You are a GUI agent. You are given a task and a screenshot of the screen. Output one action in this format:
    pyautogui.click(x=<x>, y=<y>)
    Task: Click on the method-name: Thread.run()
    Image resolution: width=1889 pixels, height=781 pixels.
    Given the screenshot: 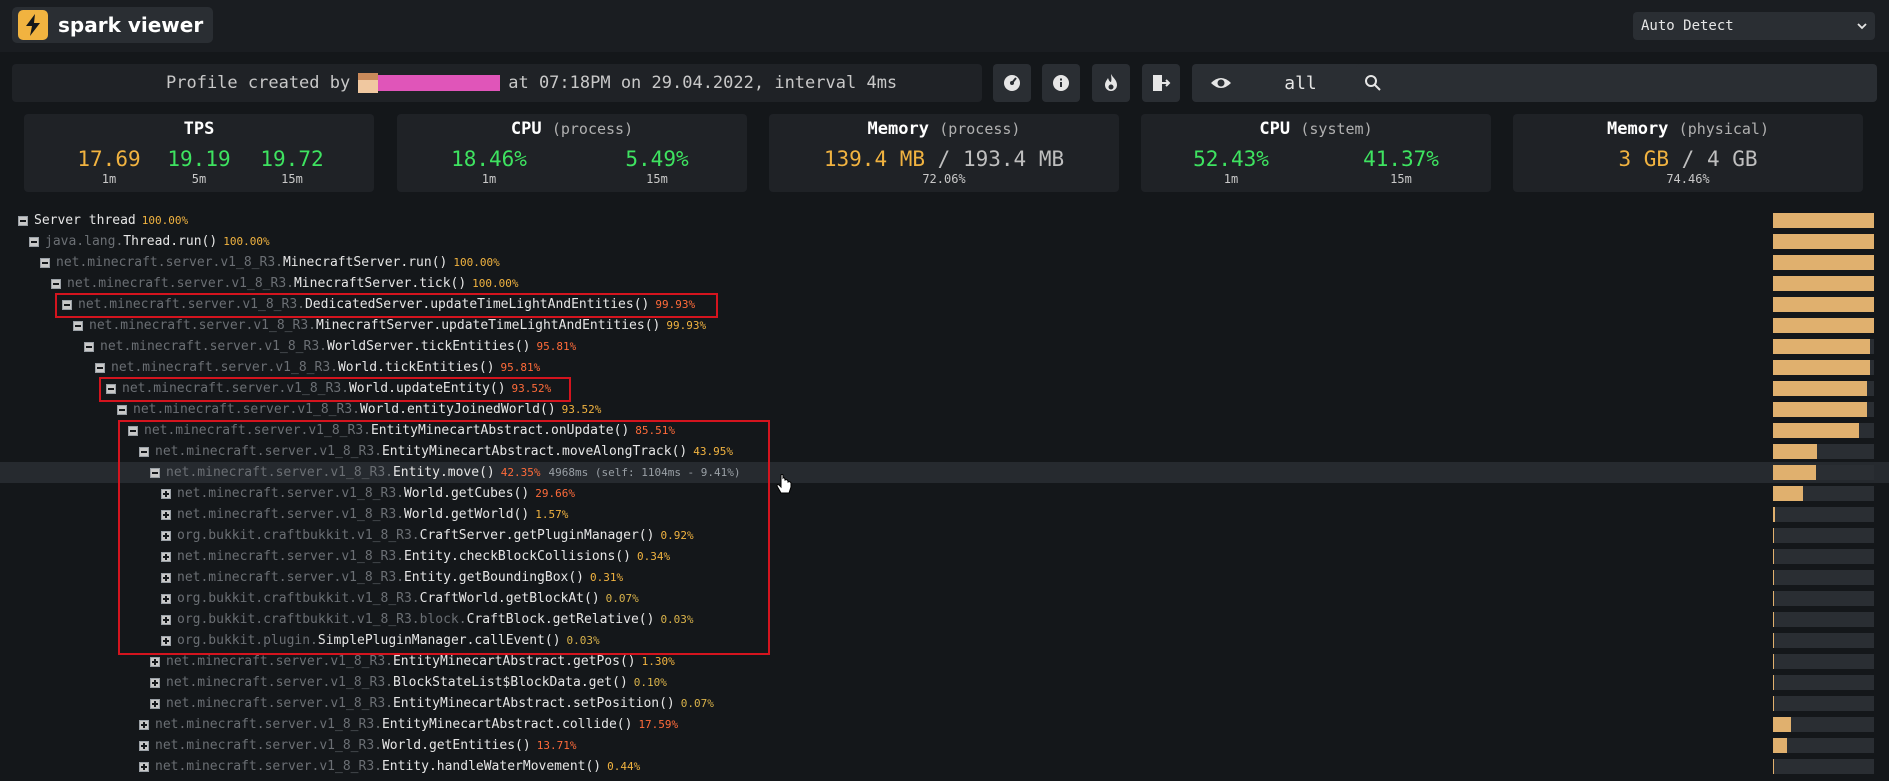 What is the action you would take?
    pyautogui.click(x=170, y=241)
    